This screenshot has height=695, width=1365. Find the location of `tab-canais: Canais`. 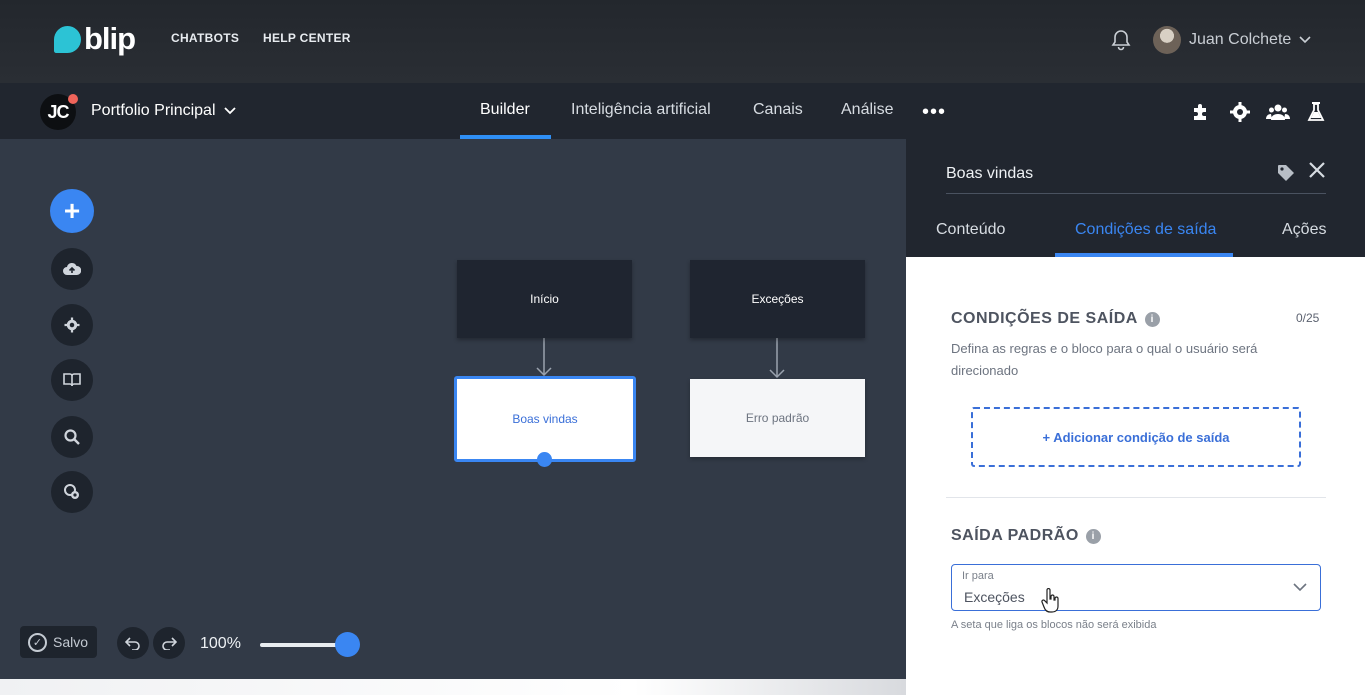

tab-canais: Canais is located at coordinates (778, 110).